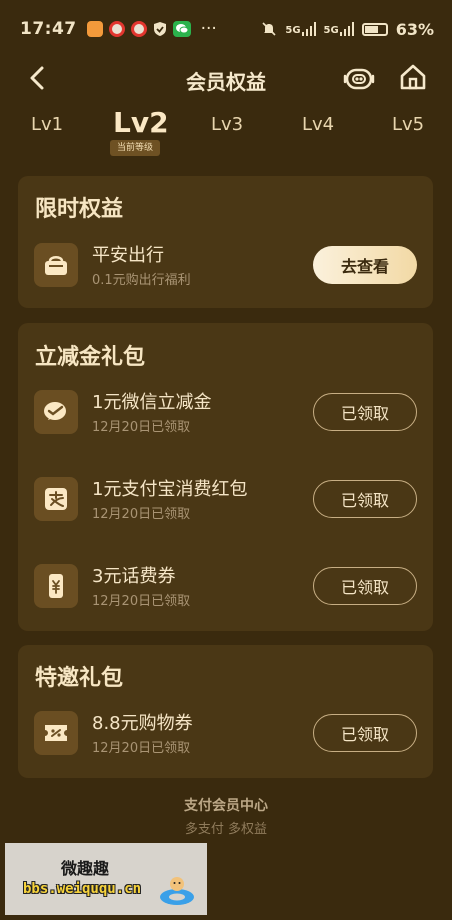 The image size is (452, 920). What do you see at coordinates (159, 29) in the screenshot?
I see `shield-icon` at bounding box center [159, 29].